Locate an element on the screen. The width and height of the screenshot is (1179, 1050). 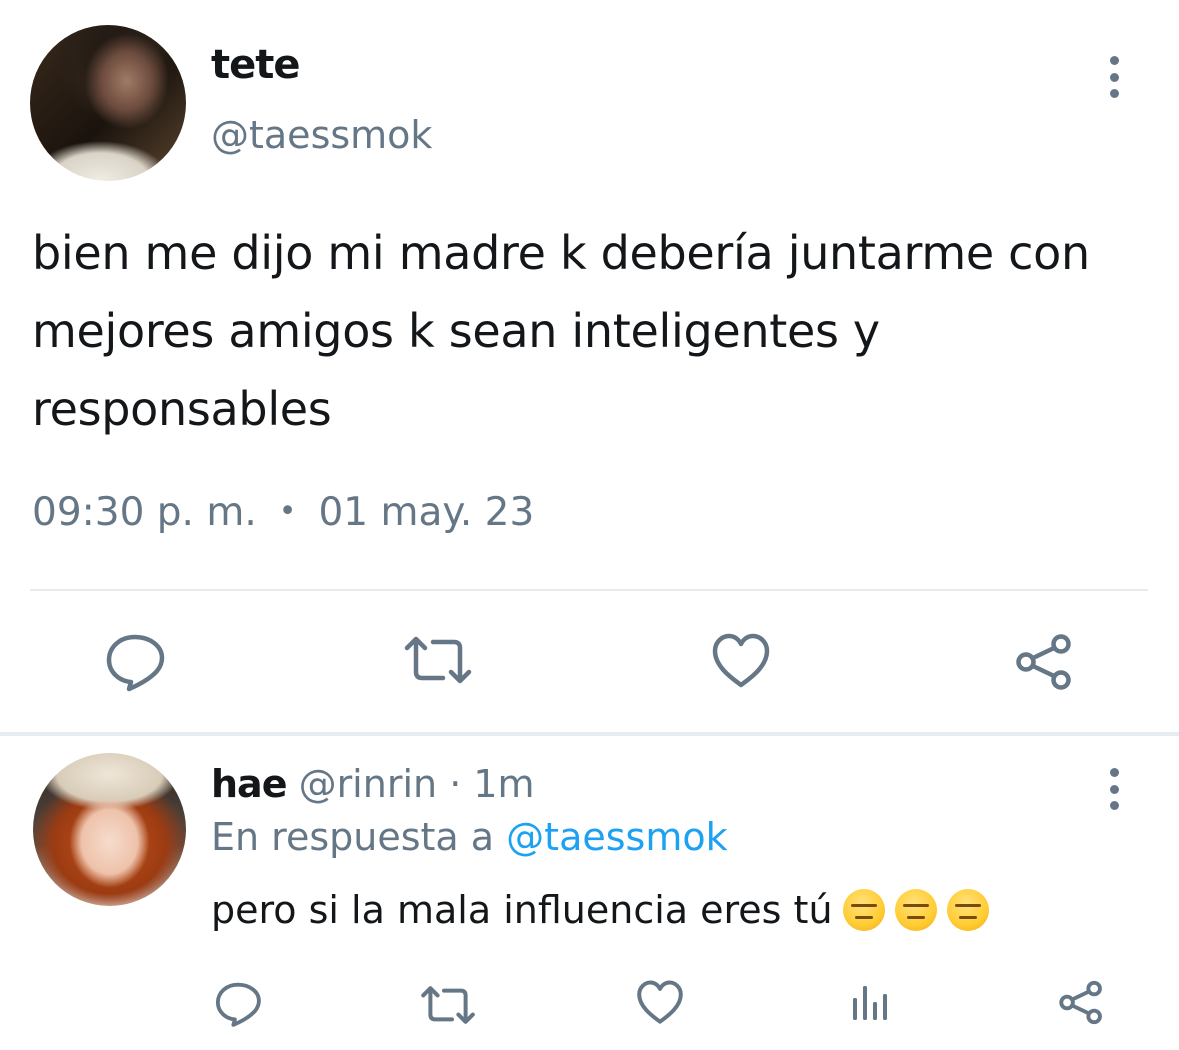
author-name: tete is located at coordinates (255, 65).